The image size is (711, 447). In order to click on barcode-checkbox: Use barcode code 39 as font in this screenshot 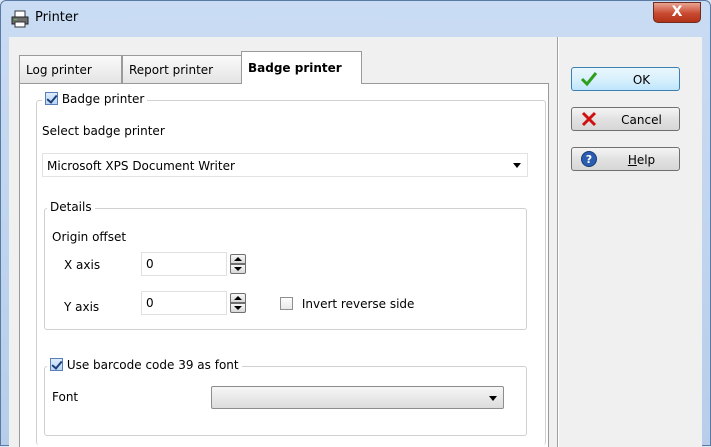, I will do `click(144, 365)`.